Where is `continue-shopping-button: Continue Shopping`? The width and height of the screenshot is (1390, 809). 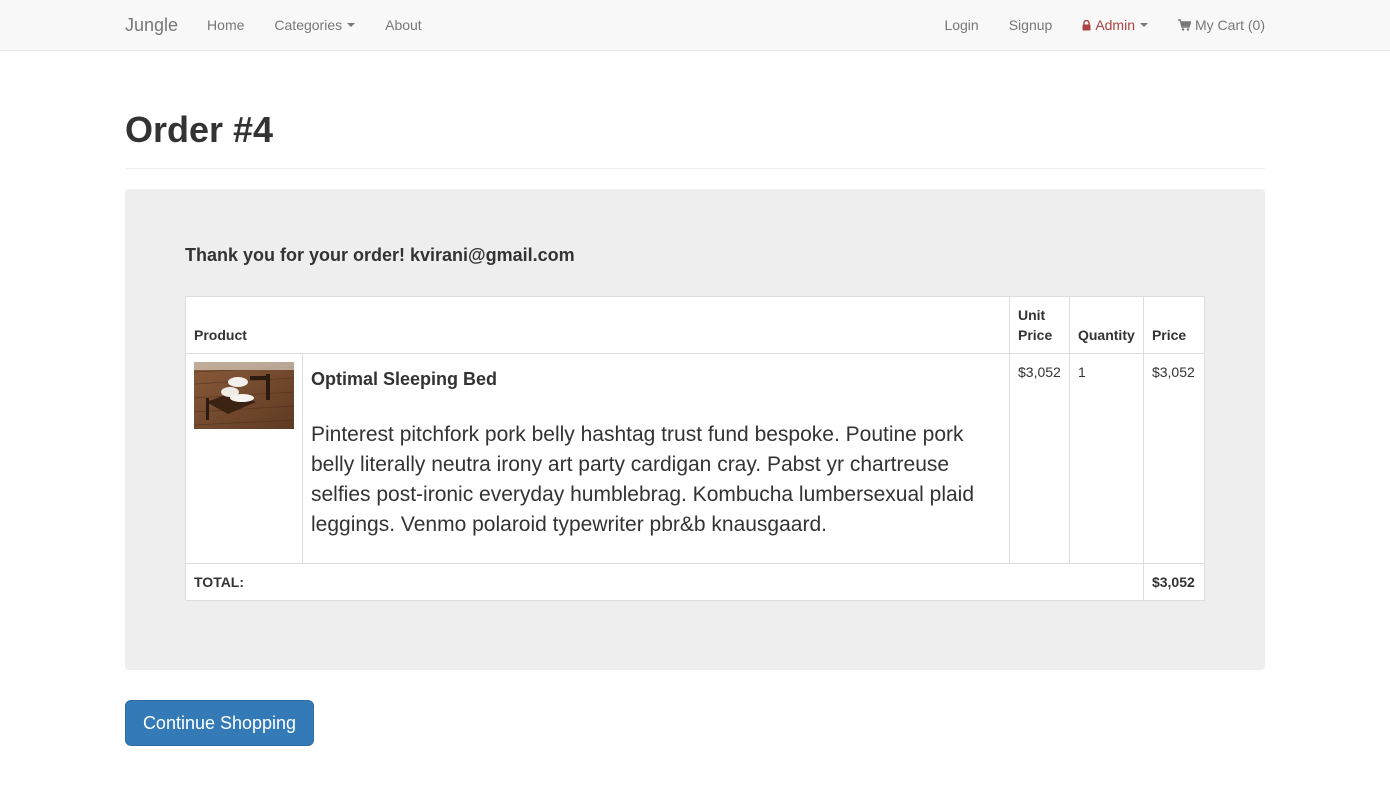
continue-shopping-button: Continue Shopping is located at coordinates (219, 723).